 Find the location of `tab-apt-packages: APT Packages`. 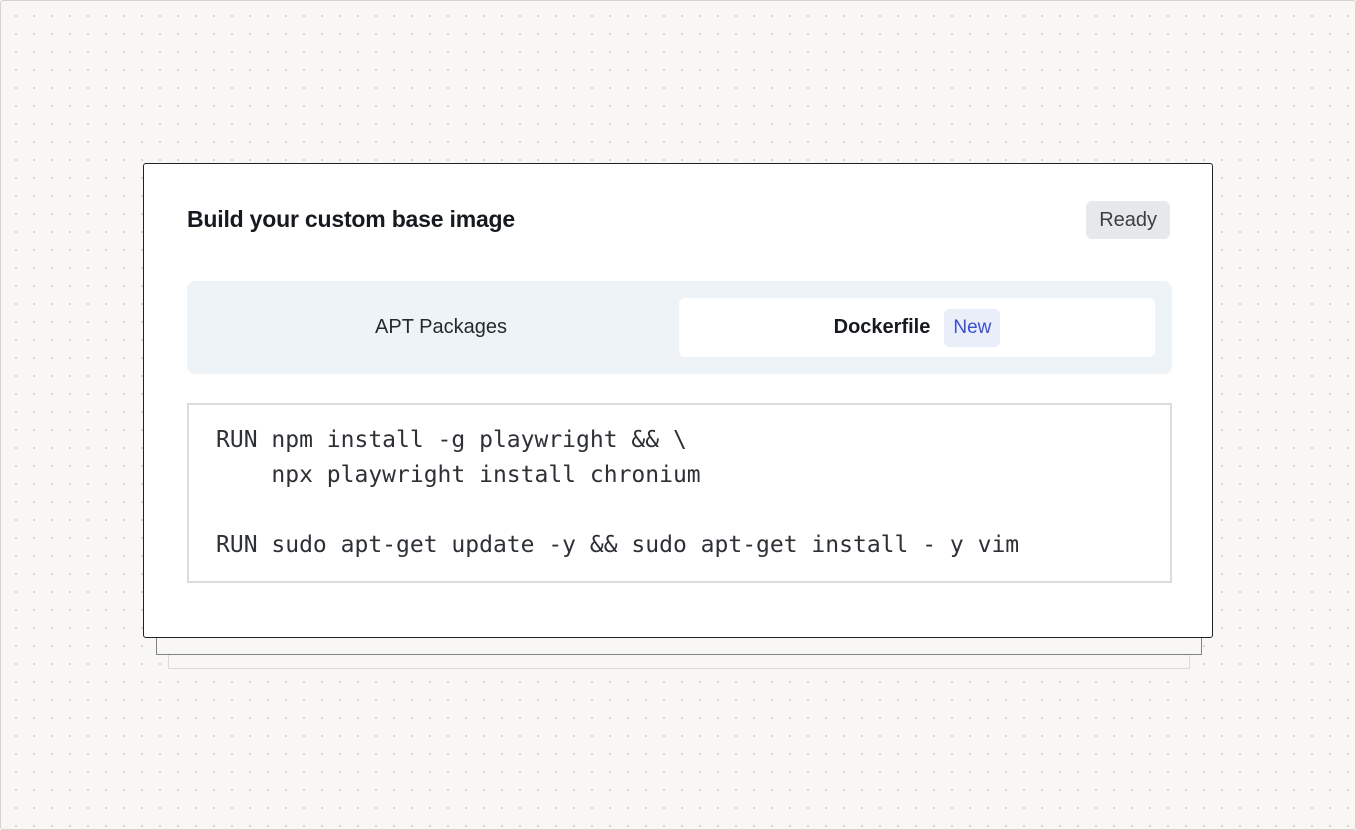

tab-apt-packages: APT Packages is located at coordinates (441, 327).